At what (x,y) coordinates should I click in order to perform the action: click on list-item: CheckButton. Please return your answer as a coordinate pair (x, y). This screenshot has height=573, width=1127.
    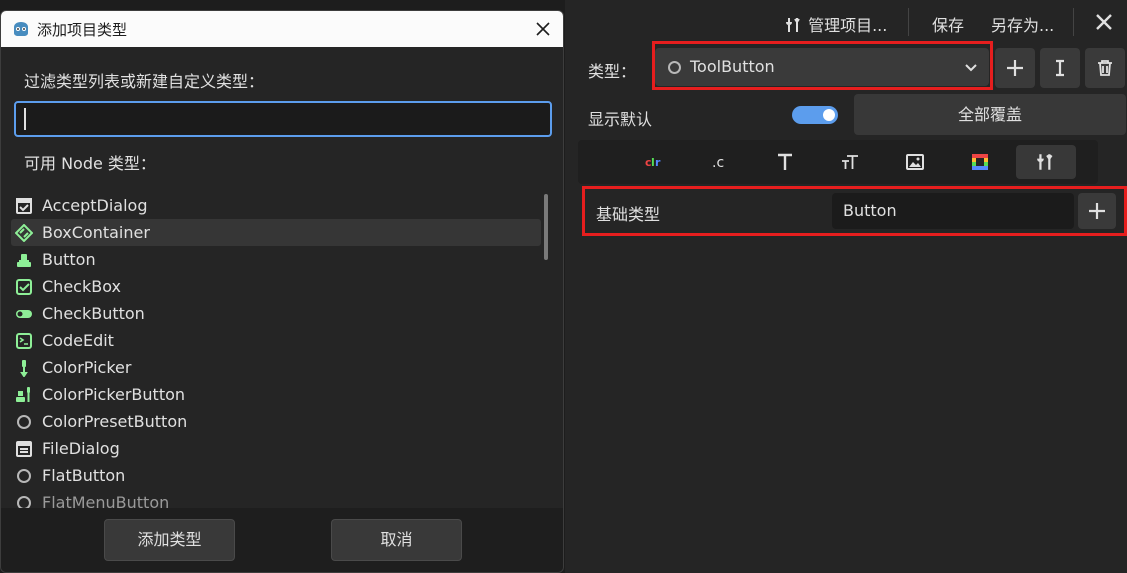
    Looking at the image, I should click on (276, 313).